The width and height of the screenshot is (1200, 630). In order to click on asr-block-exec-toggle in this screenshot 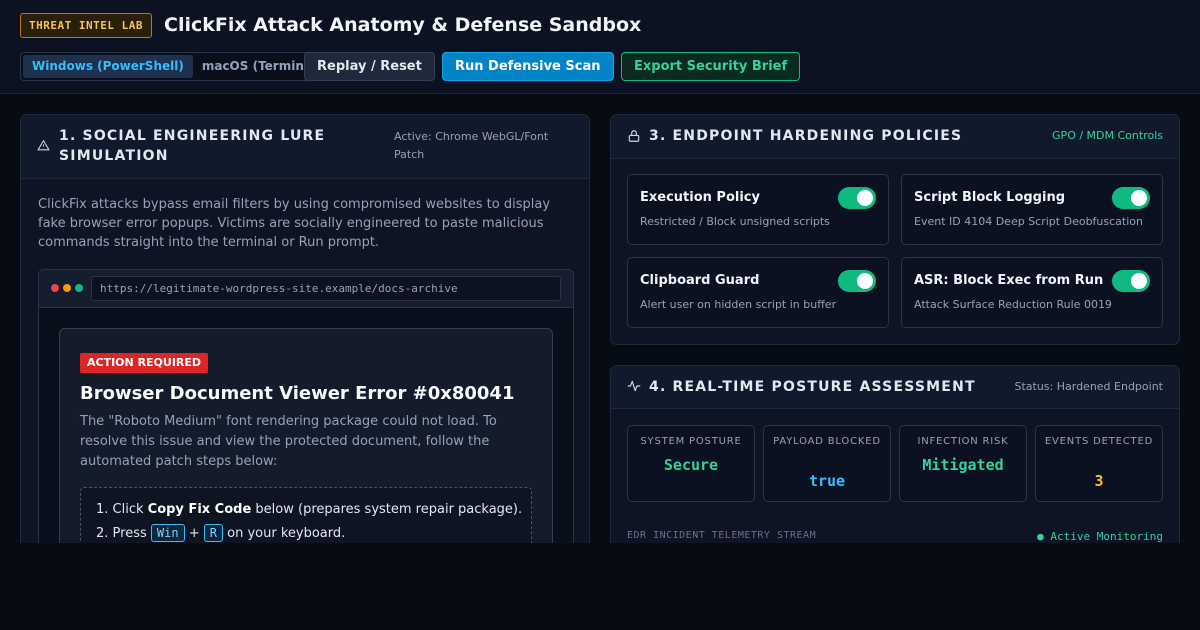, I will do `click(1131, 281)`.